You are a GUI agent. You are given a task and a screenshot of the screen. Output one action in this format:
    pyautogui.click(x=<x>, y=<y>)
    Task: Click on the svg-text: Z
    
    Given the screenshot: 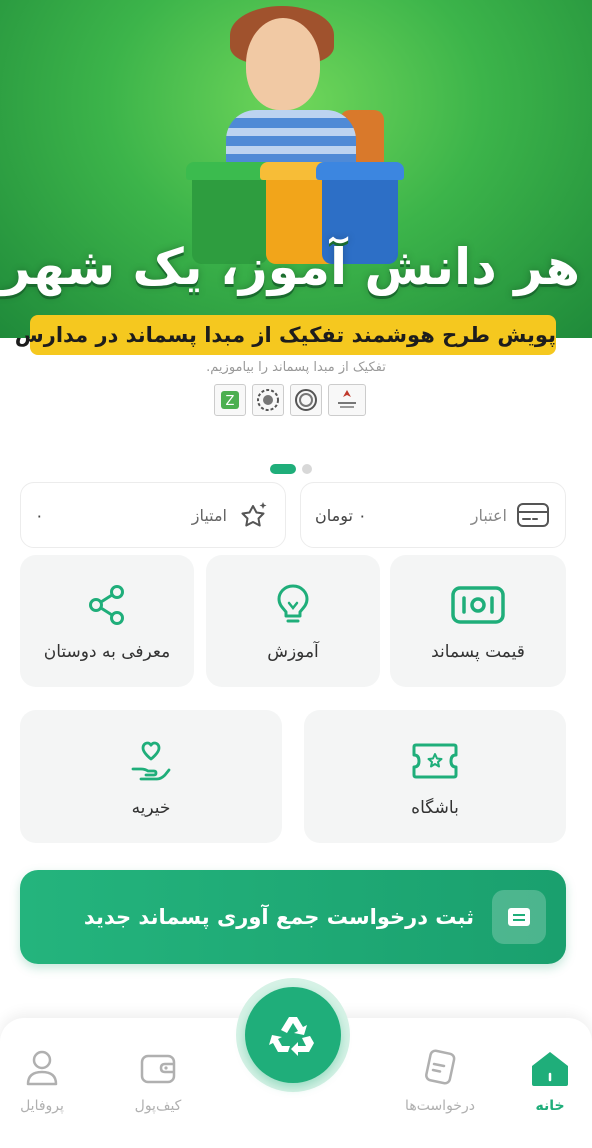 What is the action you would take?
    pyautogui.click(x=230, y=401)
    